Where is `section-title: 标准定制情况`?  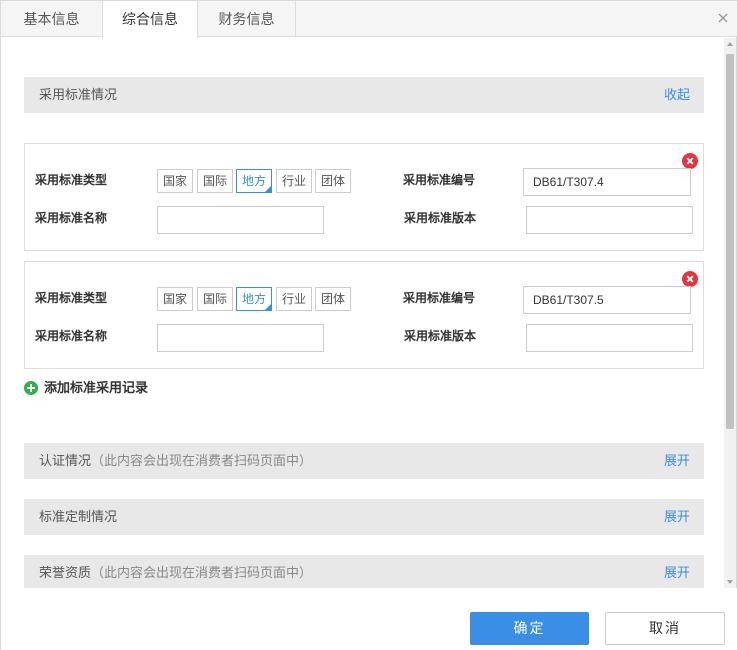 section-title: 标准定制情况 is located at coordinates (78, 516).